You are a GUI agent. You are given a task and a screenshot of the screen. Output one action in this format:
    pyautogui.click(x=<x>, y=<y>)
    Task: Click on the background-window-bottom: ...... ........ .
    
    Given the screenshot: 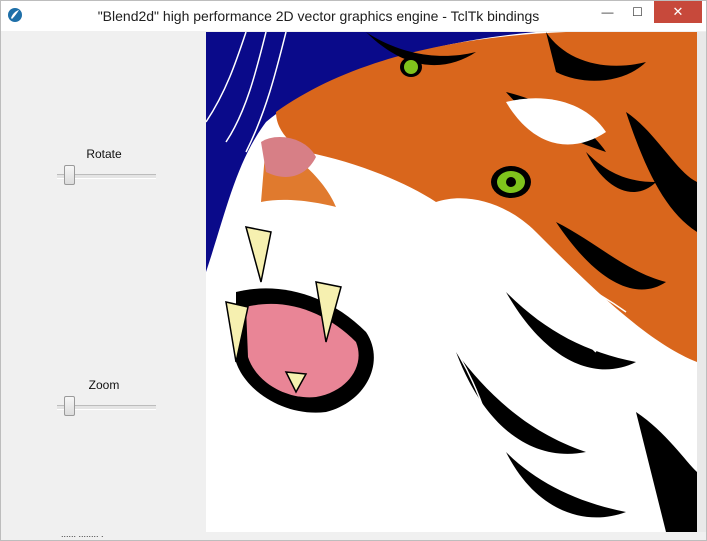 What is the action you would take?
    pyautogui.click(x=353, y=536)
    